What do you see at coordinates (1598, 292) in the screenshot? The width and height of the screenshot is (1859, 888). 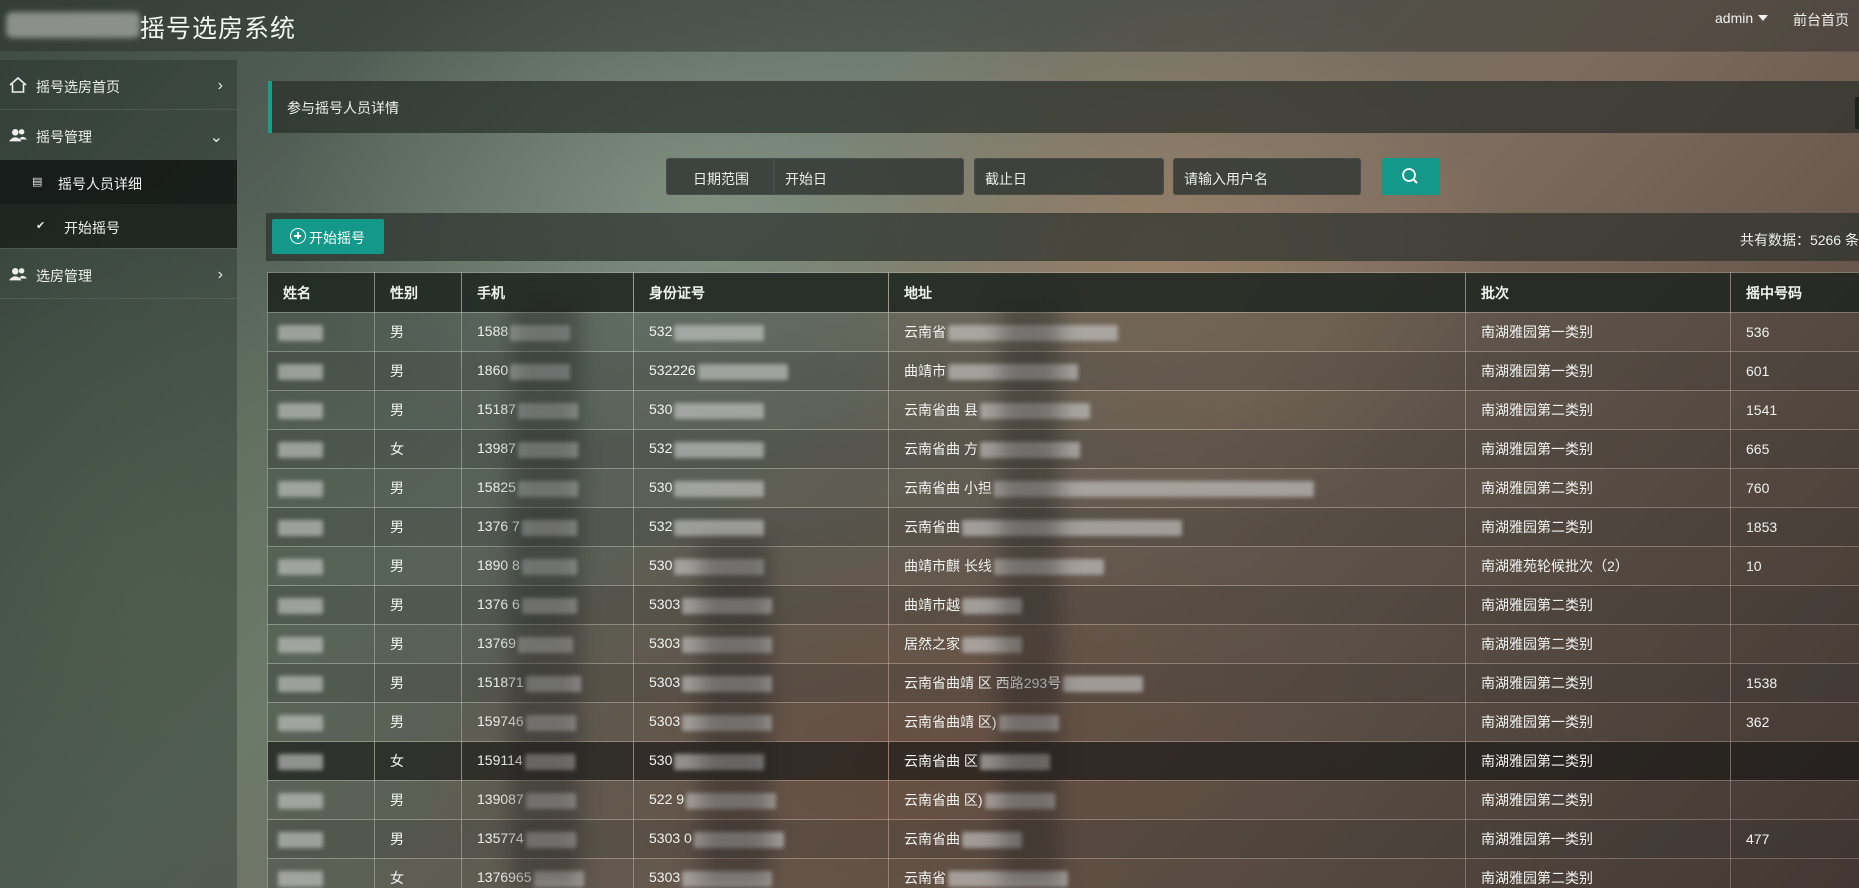 I see `column-header-batch: 批次` at bounding box center [1598, 292].